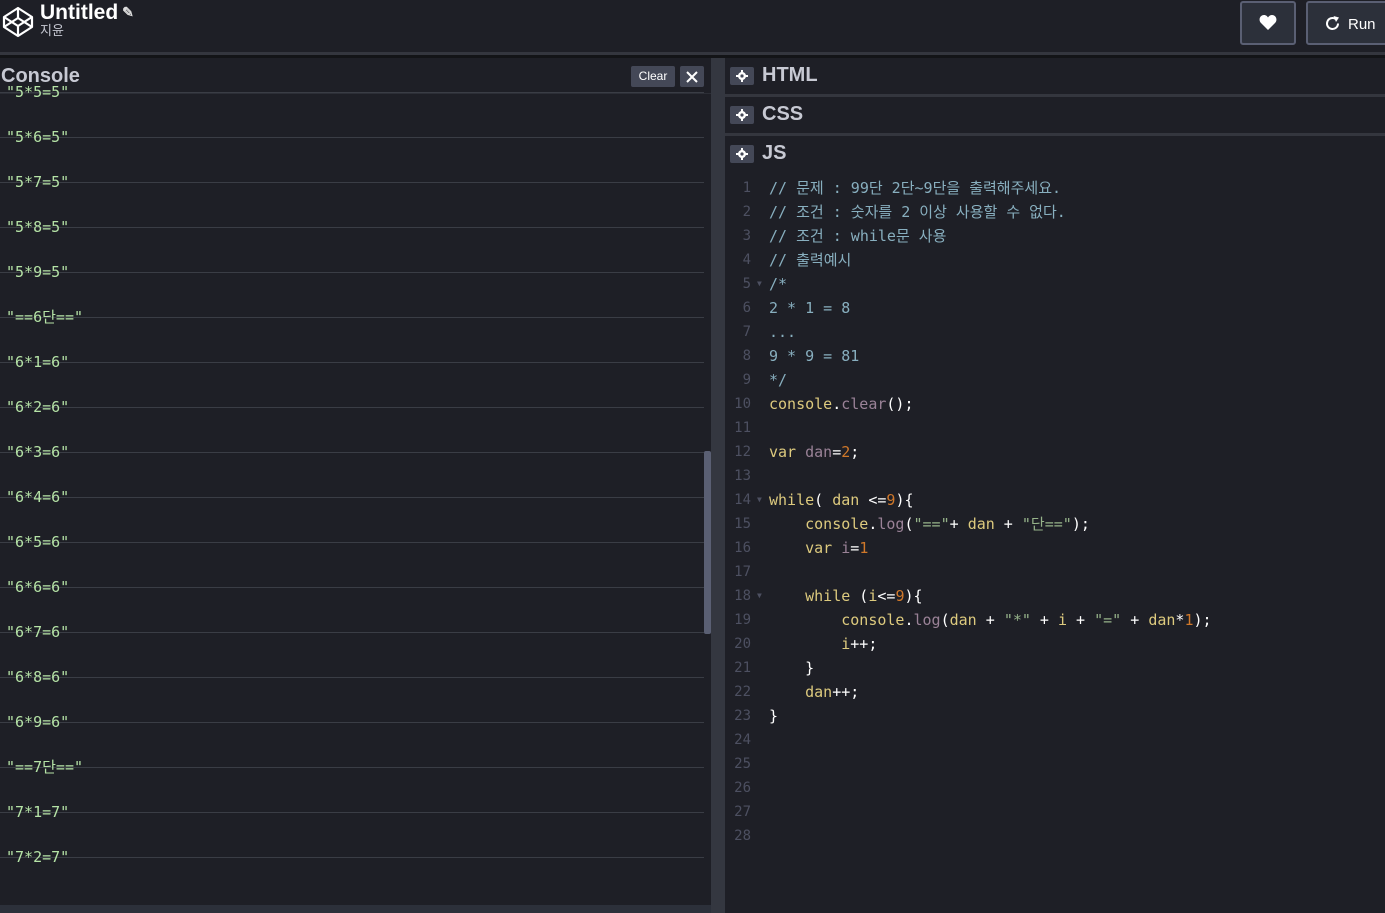  I want to click on code-line: 23}, so click(1055, 716).